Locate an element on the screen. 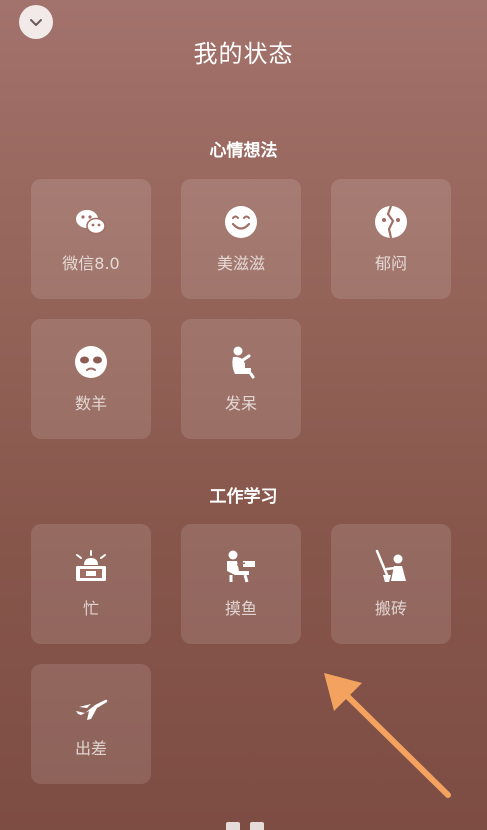 This screenshot has height=830, width=487. status-tile-busy: 忙 is located at coordinates (91, 584).